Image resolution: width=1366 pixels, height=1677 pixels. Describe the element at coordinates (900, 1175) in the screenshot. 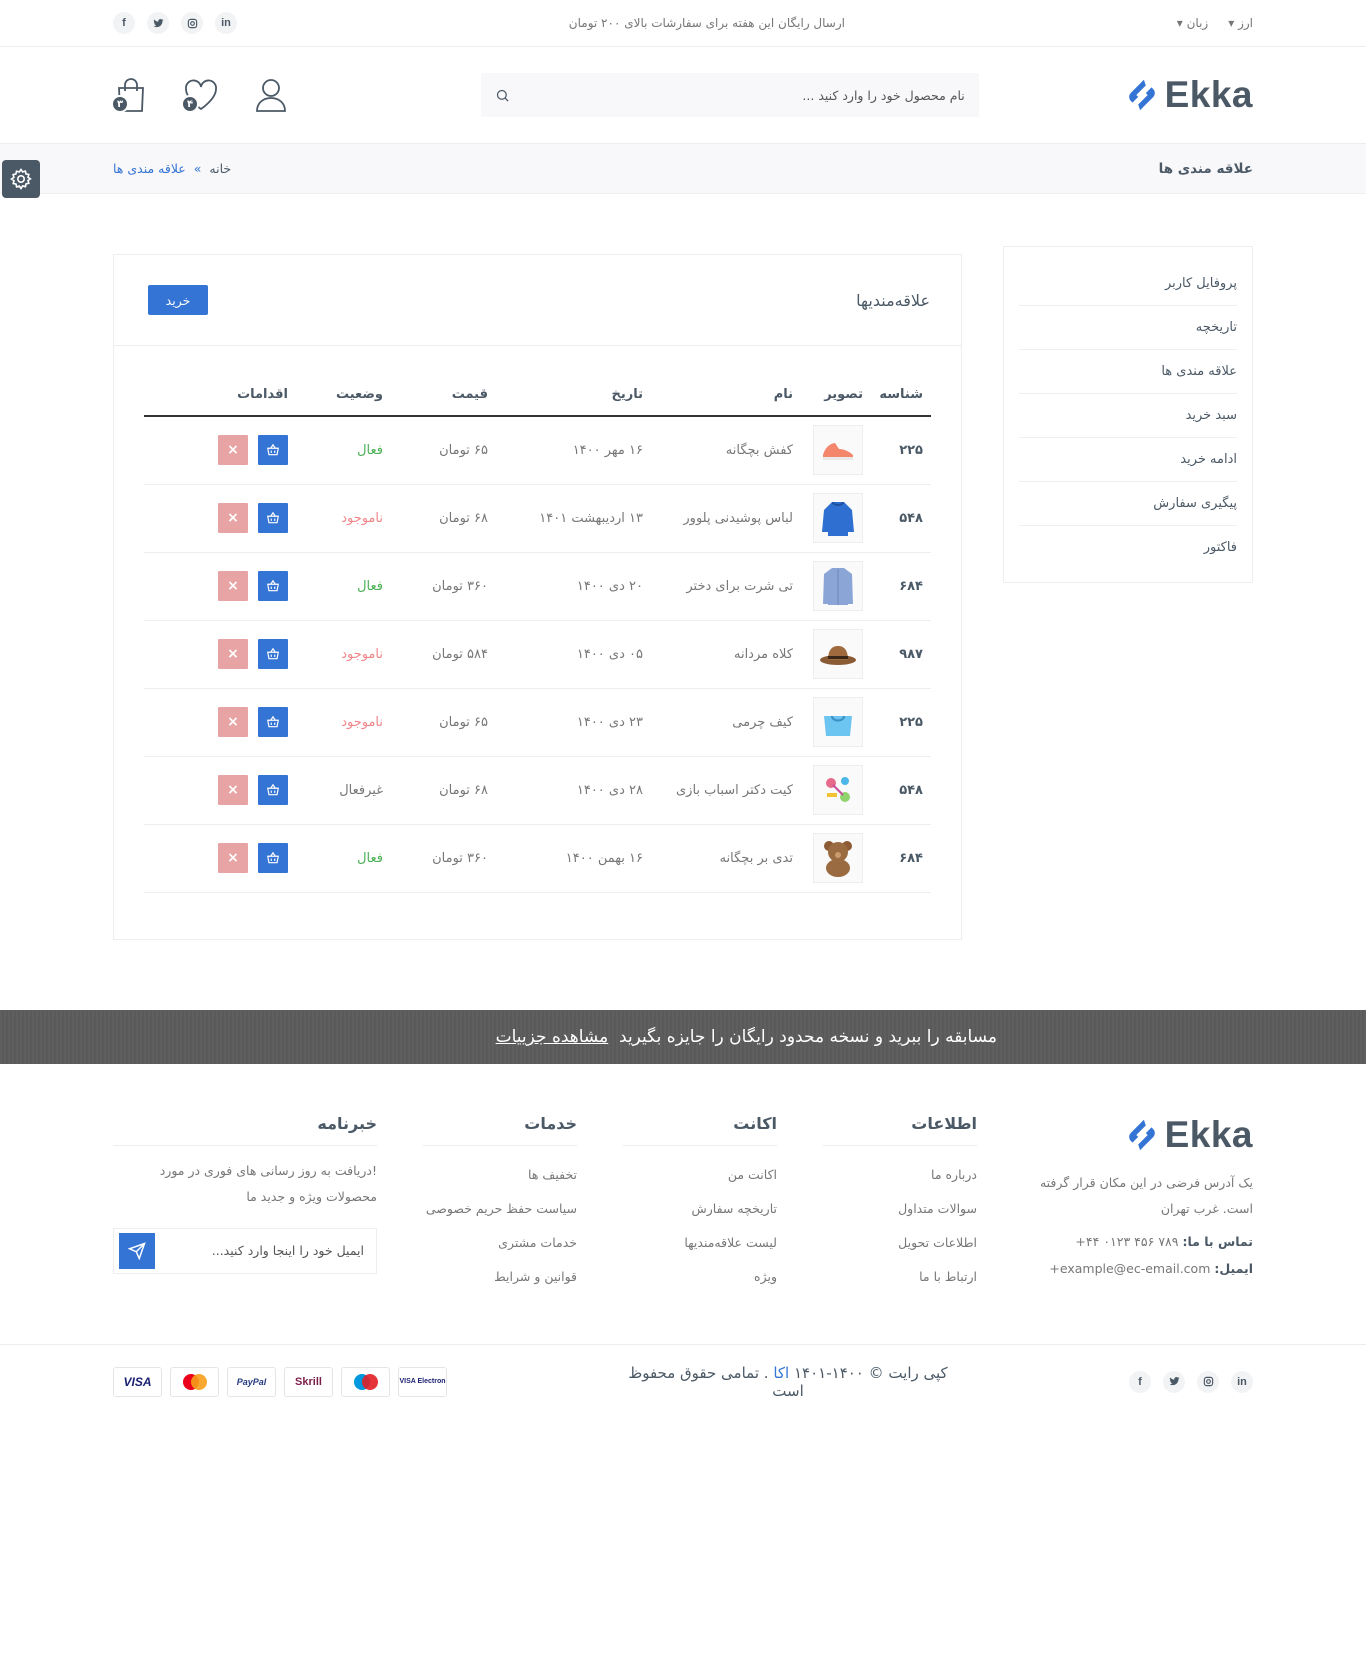

I see `footer-link-about: درباره ما` at that location.